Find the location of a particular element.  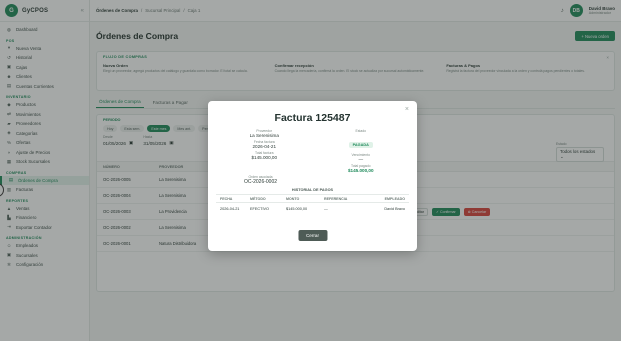

column-header: MÉTODO is located at coordinates (258, 198).